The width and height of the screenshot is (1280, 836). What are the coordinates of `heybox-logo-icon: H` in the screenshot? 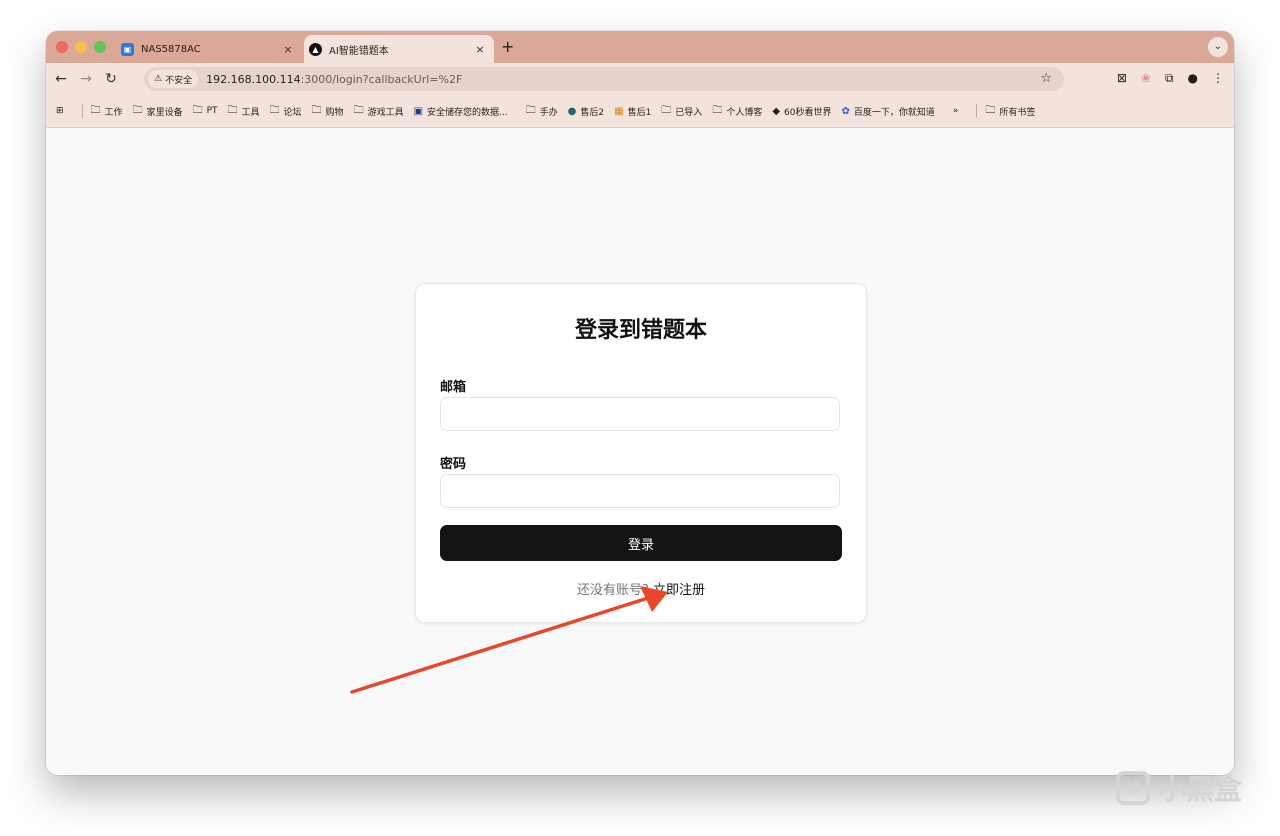 It's located at (1132, 788).